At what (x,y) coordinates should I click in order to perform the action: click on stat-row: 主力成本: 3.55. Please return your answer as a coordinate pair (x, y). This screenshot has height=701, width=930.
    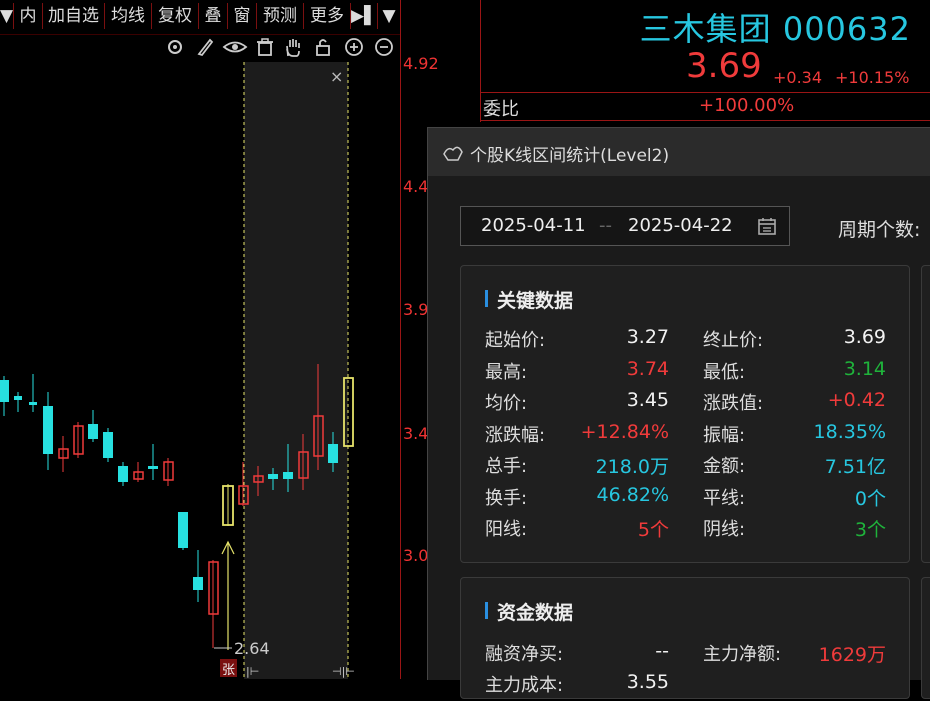
    Looking at the image, I should click on (685, 686).